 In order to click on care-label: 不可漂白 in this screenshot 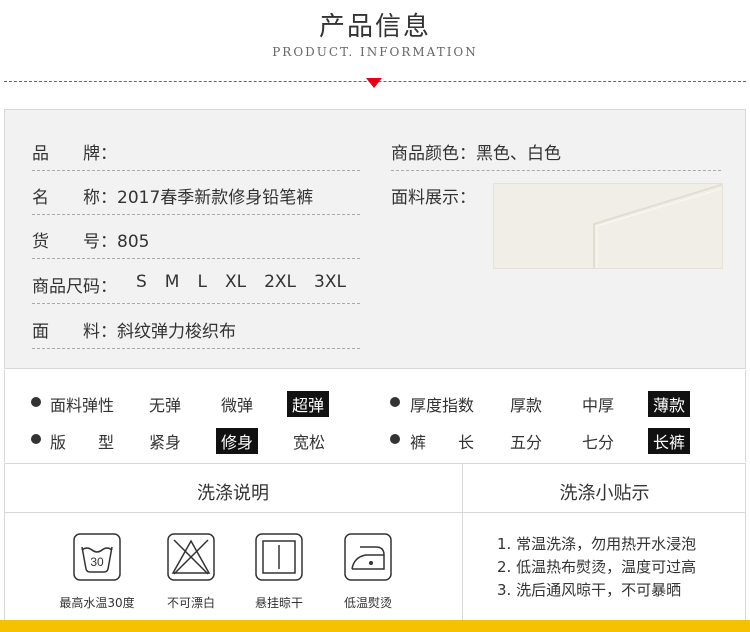, I will do `click(190, 603)`.